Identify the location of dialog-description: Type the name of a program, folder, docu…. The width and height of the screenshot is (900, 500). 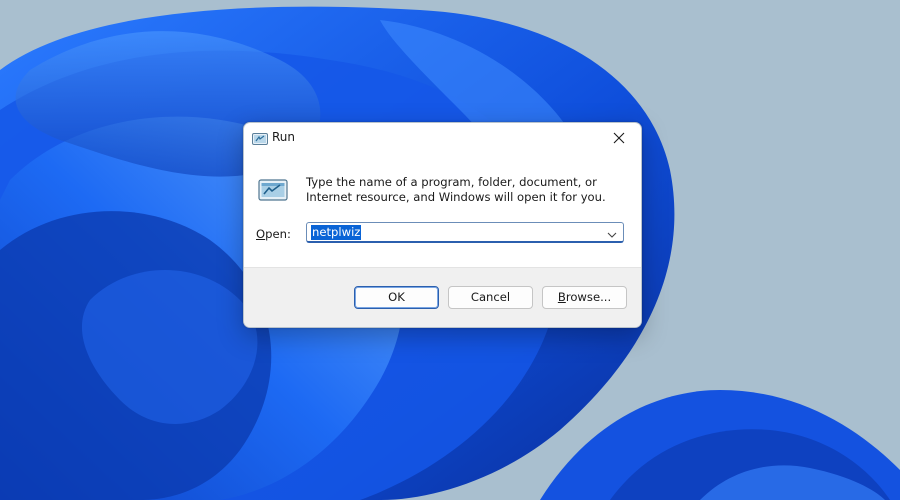
(456, 189).